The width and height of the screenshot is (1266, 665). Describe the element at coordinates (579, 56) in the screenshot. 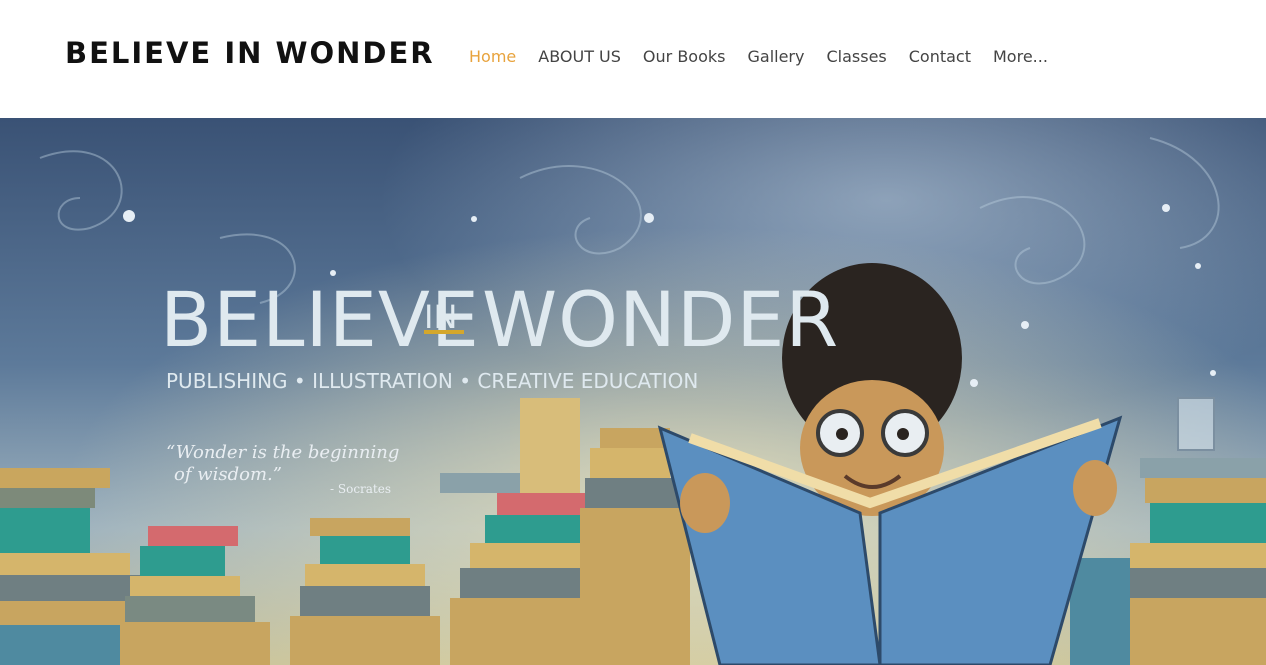

I see `nav-about-us: ABOUT US` at that location.